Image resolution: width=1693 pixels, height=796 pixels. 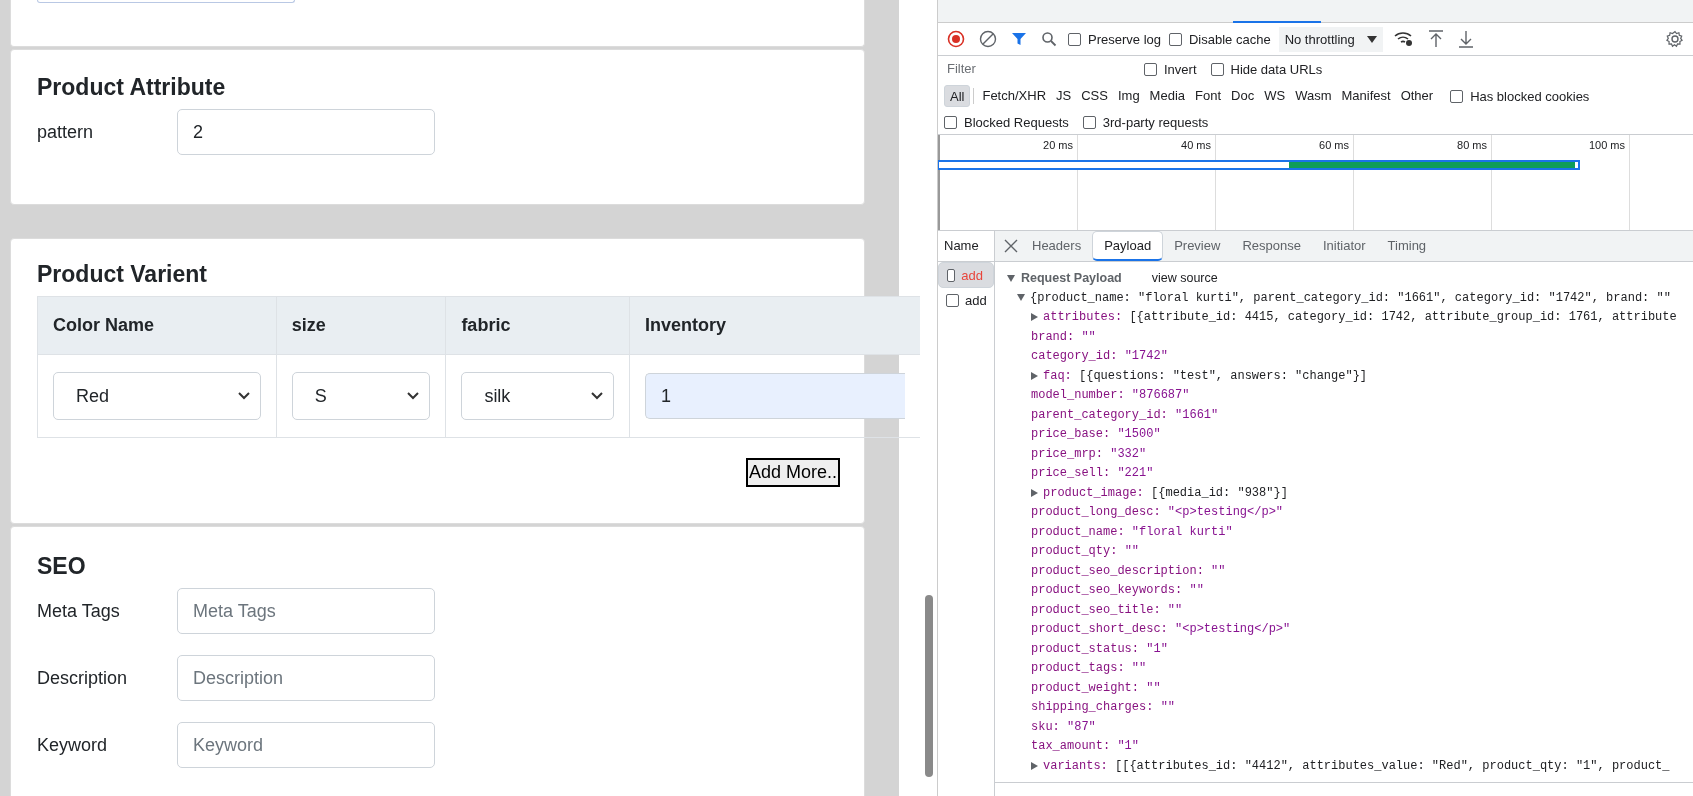 What do you see at coordinates (1071, 278) in the screenshot?
I see `section-title: Request Payload` at bounding box center [1071, 278].